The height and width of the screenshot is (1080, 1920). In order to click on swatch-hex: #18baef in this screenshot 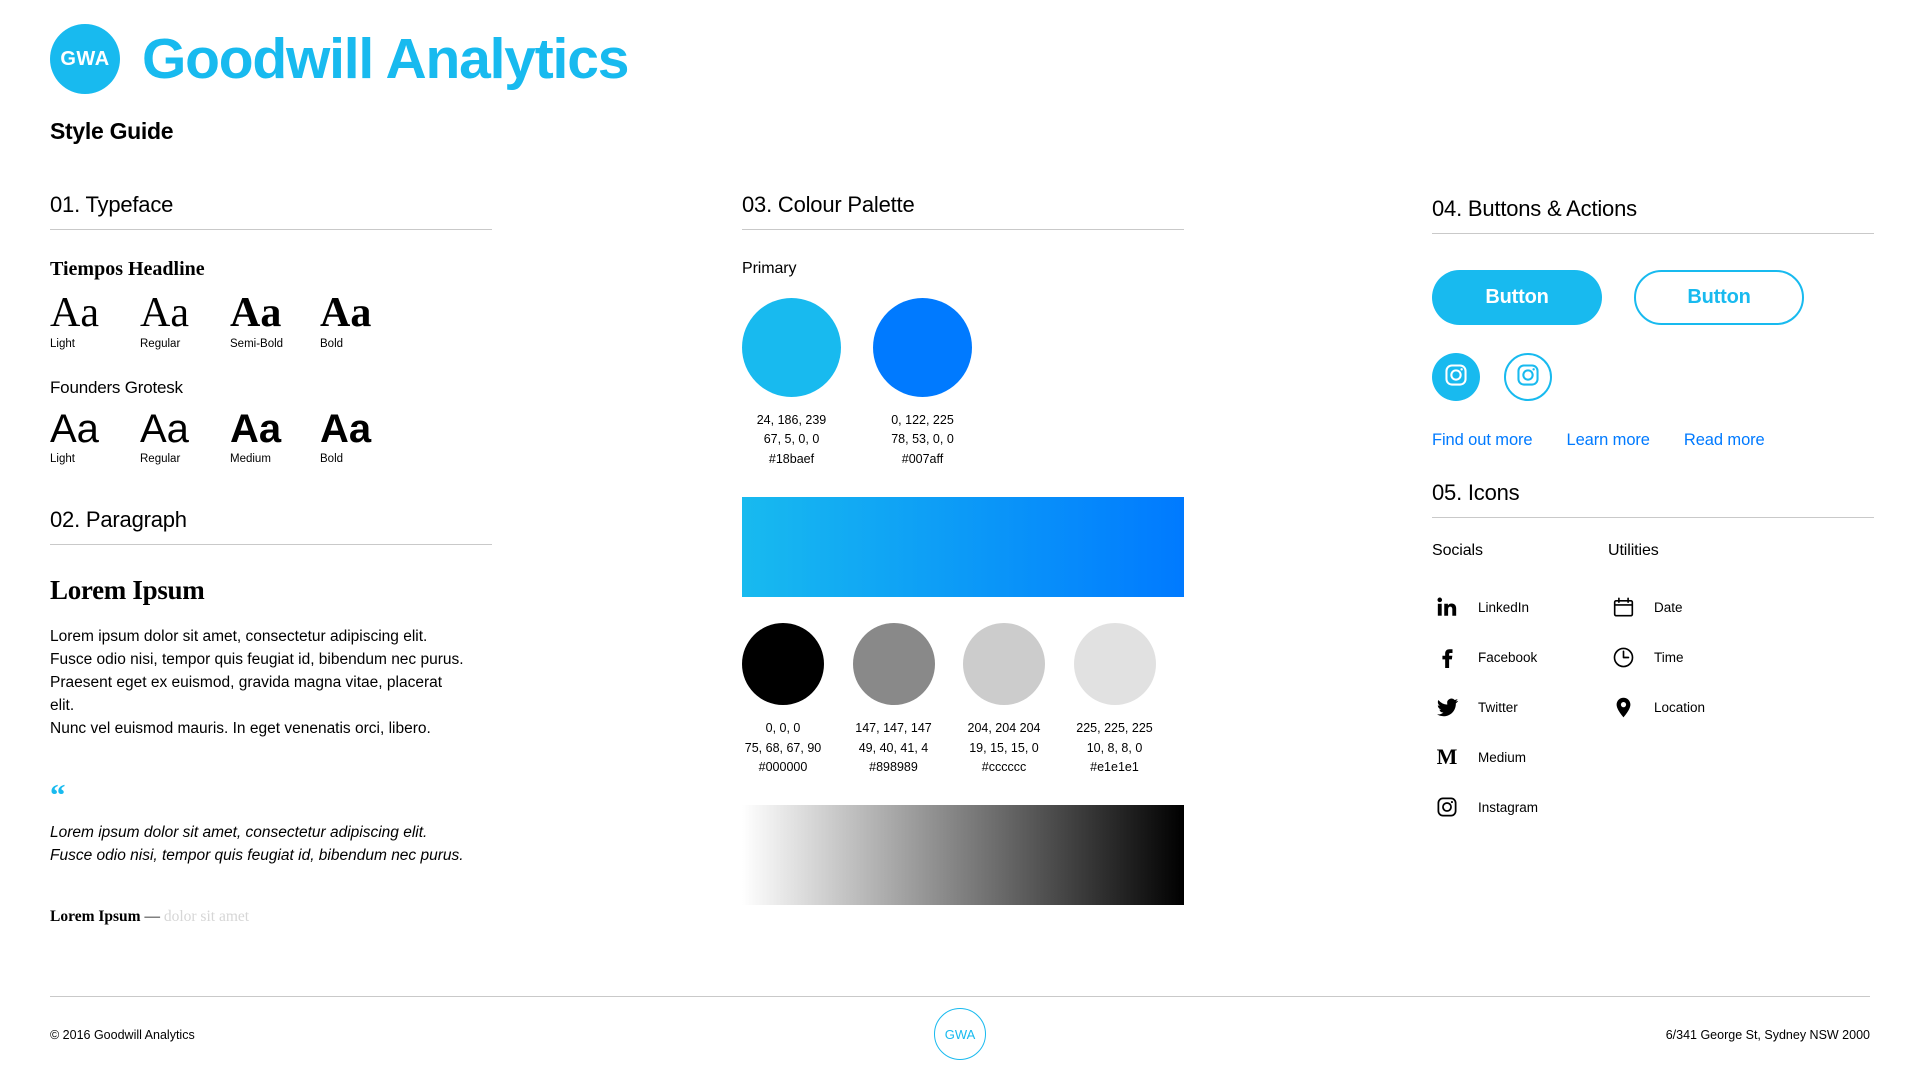, I will do `click(791, 458)`.